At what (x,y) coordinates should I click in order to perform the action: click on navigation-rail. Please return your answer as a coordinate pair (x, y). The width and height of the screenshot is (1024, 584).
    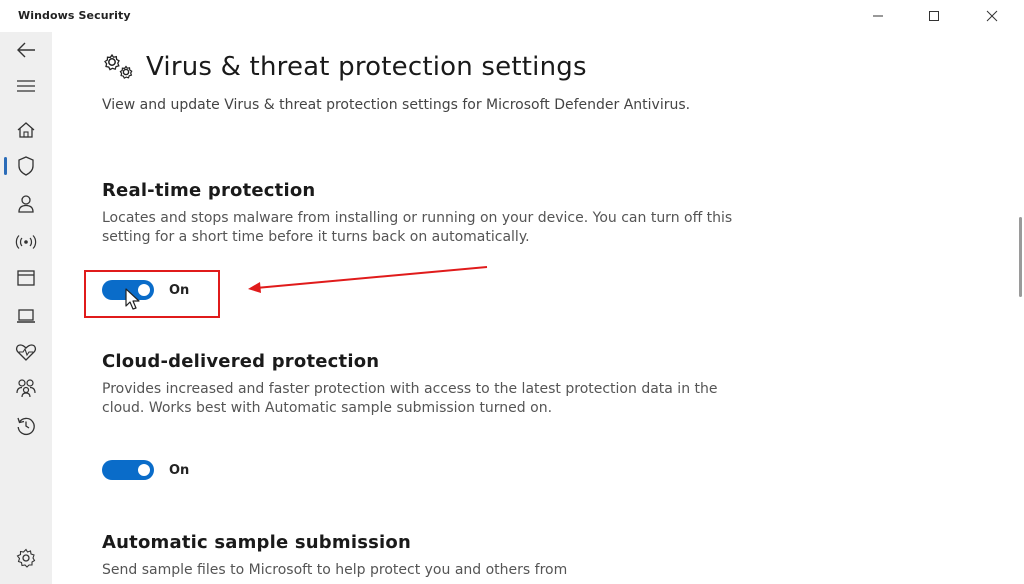
    Looking at the image, I should click on (26, 308).